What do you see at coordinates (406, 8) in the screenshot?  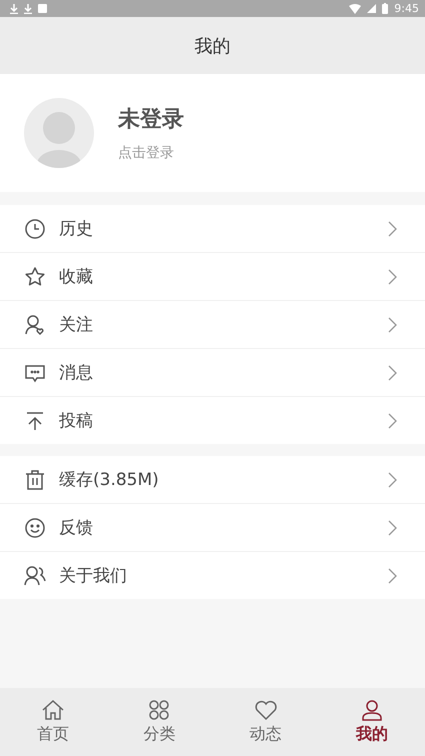 I see `status-time: 9:45` at bounding box center [406, 8].